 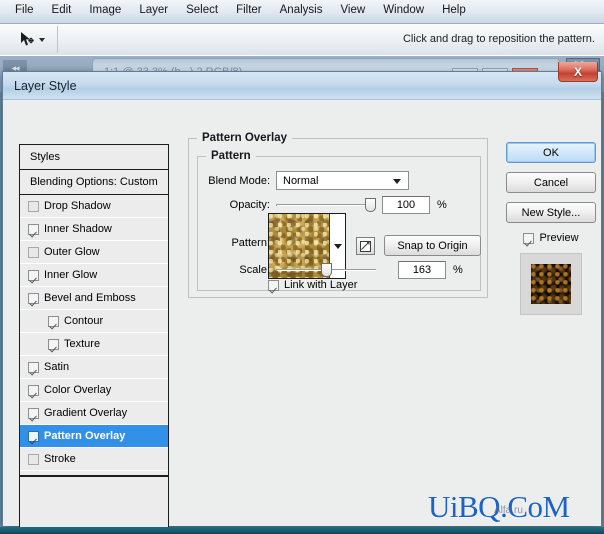 What do you see at coordinates (403, 11) in the screenshot?
I see `menu-item-window: Window` at bounding box center [403, 11].